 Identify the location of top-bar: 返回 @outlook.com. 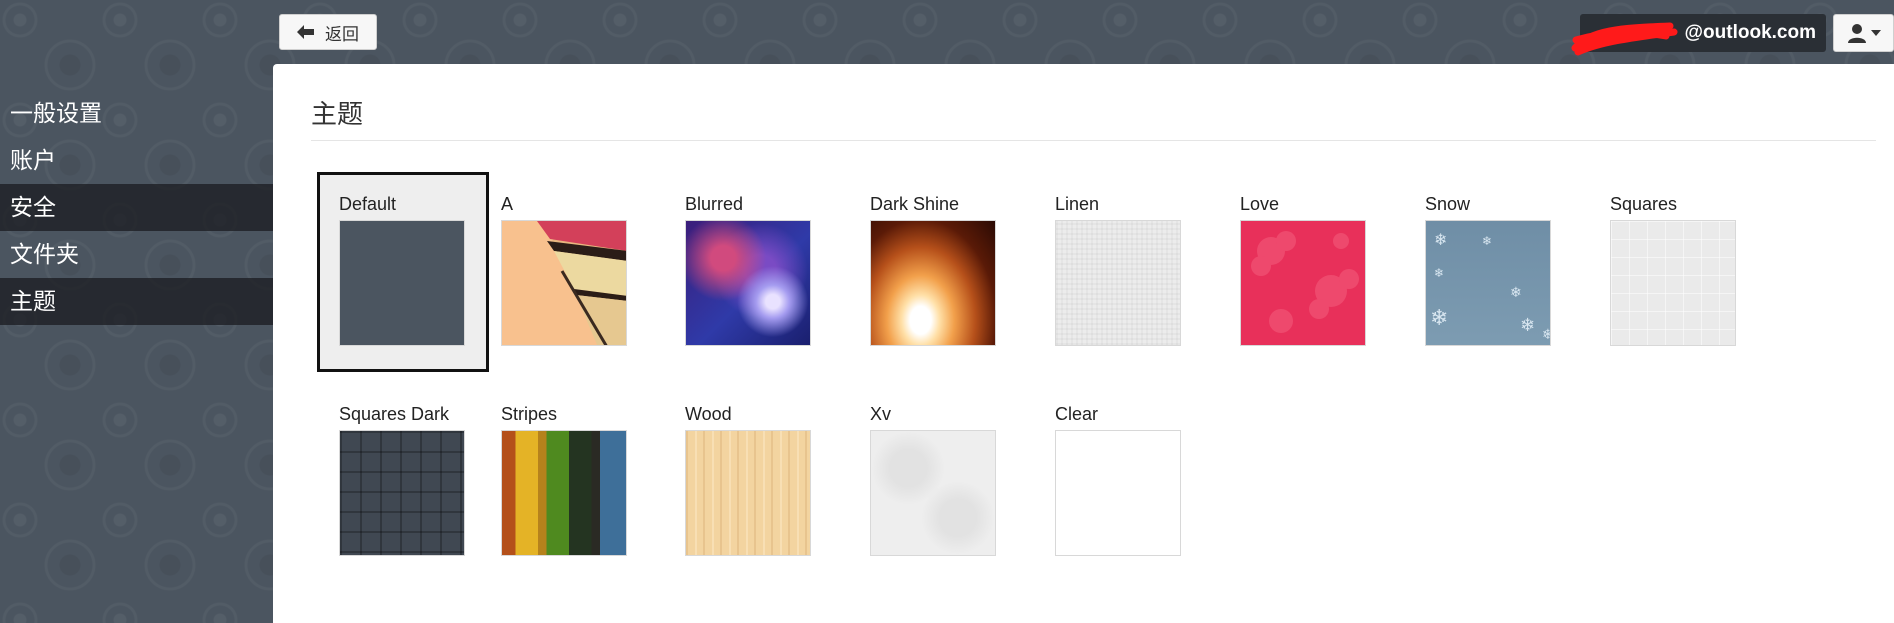
(947, 32).